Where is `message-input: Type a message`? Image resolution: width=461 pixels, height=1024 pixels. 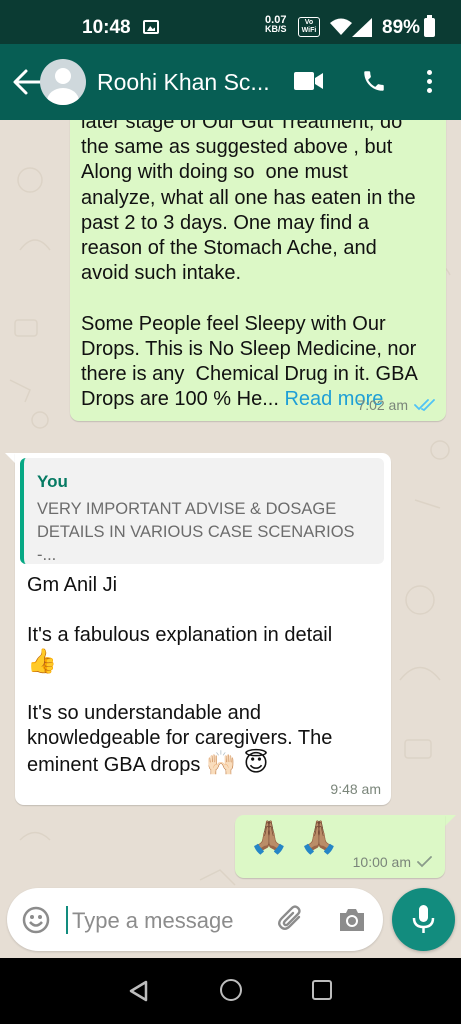 message-input: Type a message is located at coordinates (152, 921).